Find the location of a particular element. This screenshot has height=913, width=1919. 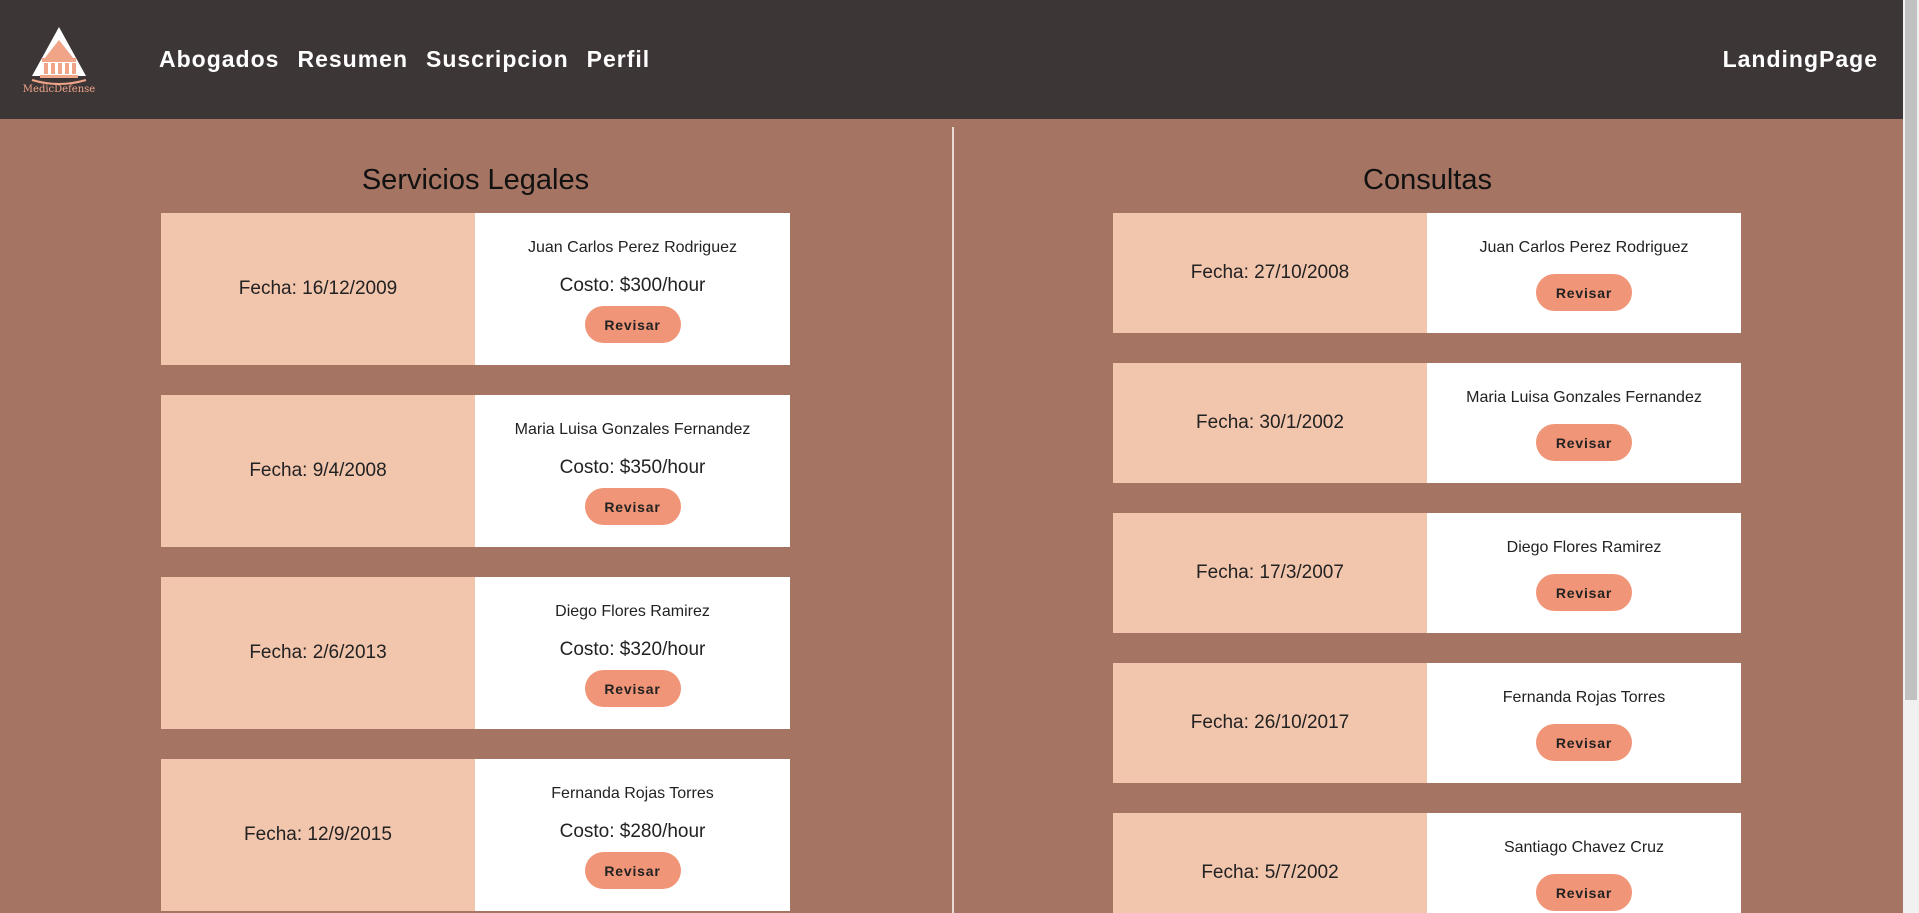

nav-perfil: Perfil is located at coordinates (619, 59).